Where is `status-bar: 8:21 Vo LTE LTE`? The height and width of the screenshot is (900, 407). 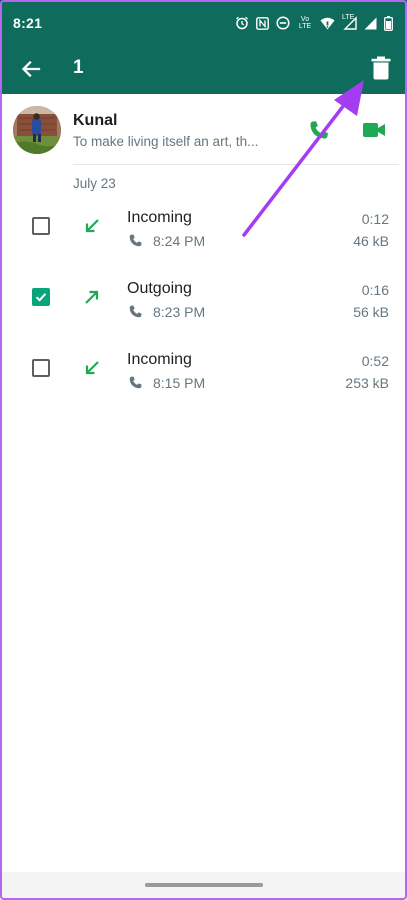 status-bar: 8:21 Vo LTE LTE is located at coordinates (203, 22).